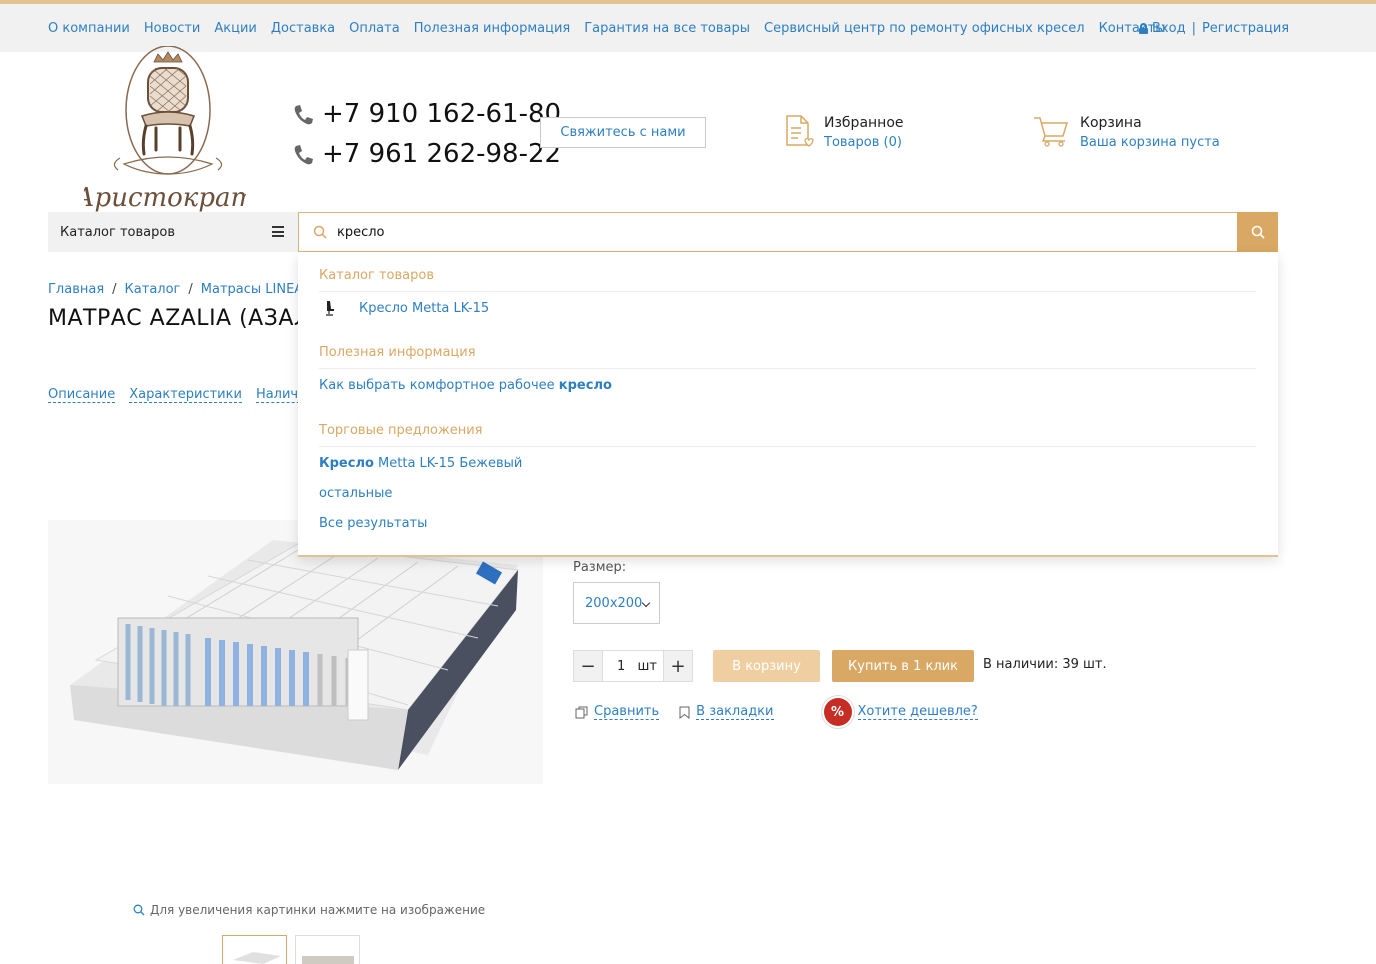 This screenshot has height=964, width=1376. I want to click on favorites-widget: Избранное Товаров (0), so click(844, 133).